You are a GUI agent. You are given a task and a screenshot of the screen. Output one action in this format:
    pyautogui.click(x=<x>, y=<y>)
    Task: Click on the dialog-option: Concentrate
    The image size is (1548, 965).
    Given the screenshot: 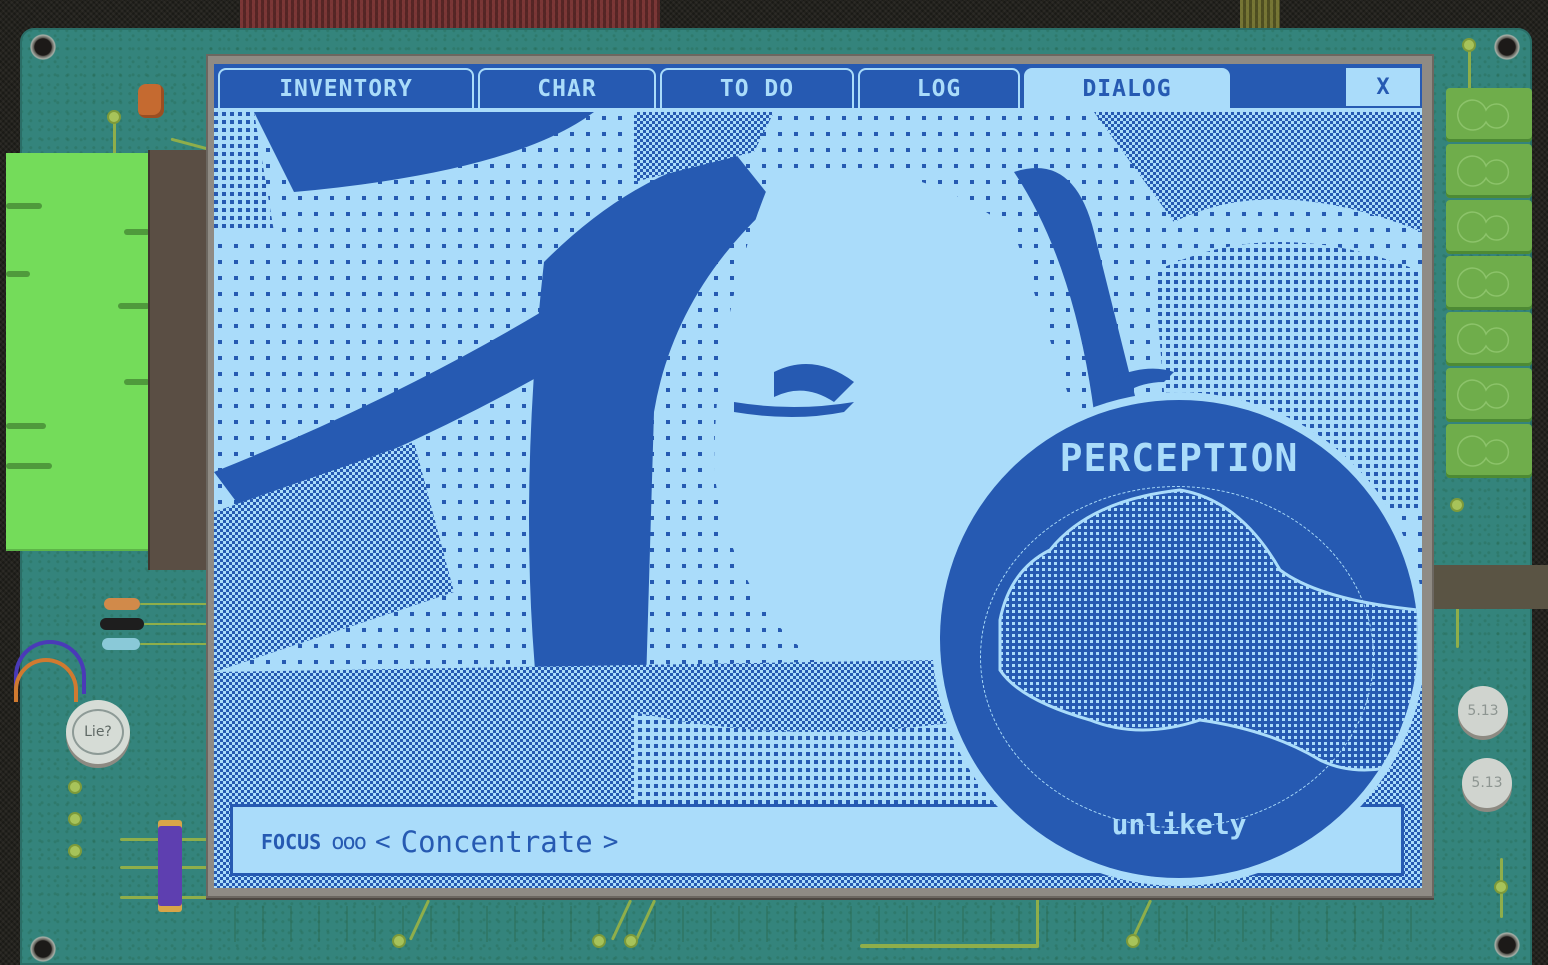 What is the action you would take?
    pyautogui.click(x=497, y=842)
    